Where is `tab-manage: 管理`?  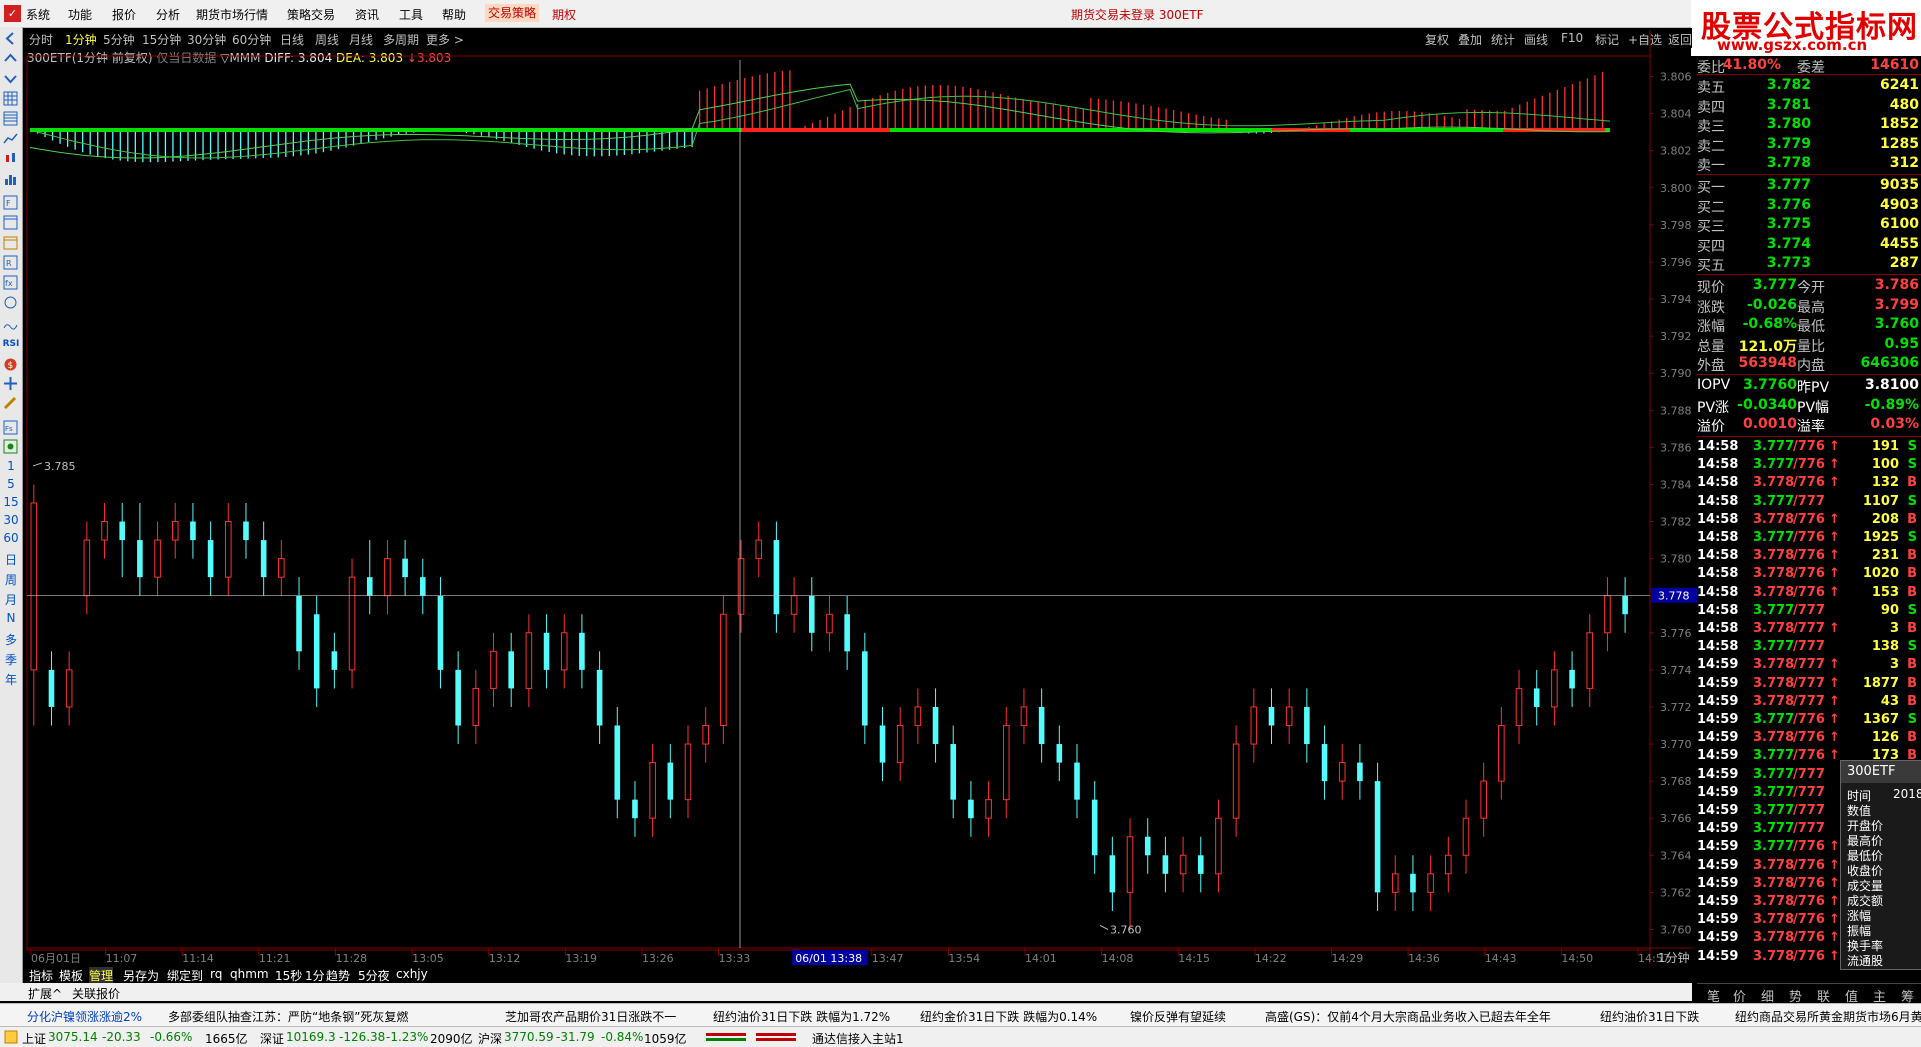 tab-manage: 管理 is located at coordinates (101, 975).